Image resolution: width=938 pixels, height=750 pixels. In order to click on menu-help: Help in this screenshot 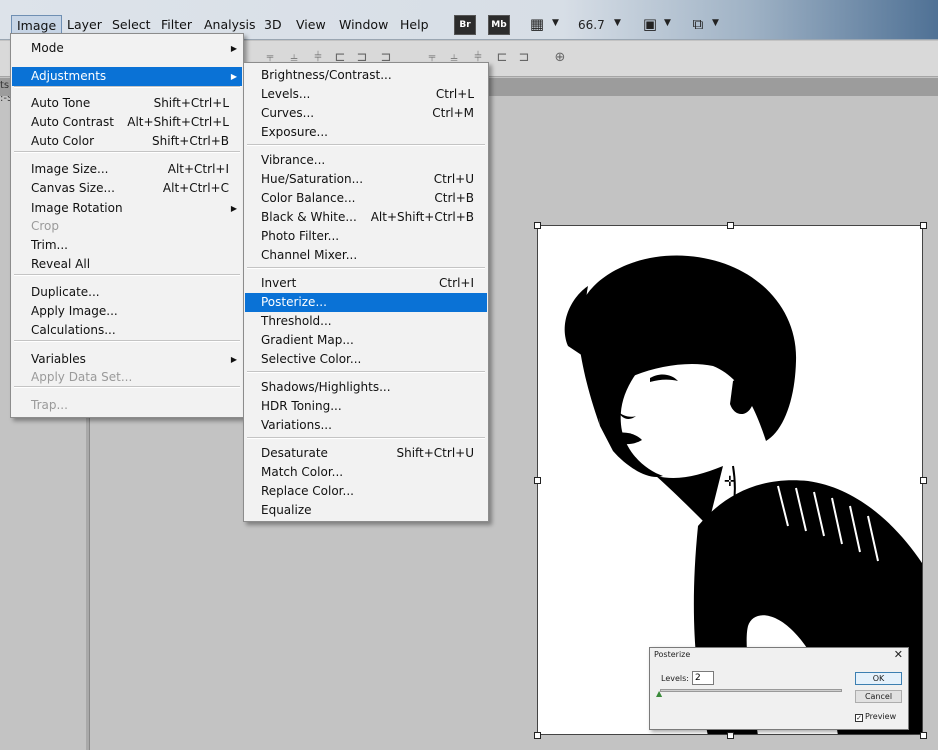, I will do `click(414, 26)`.